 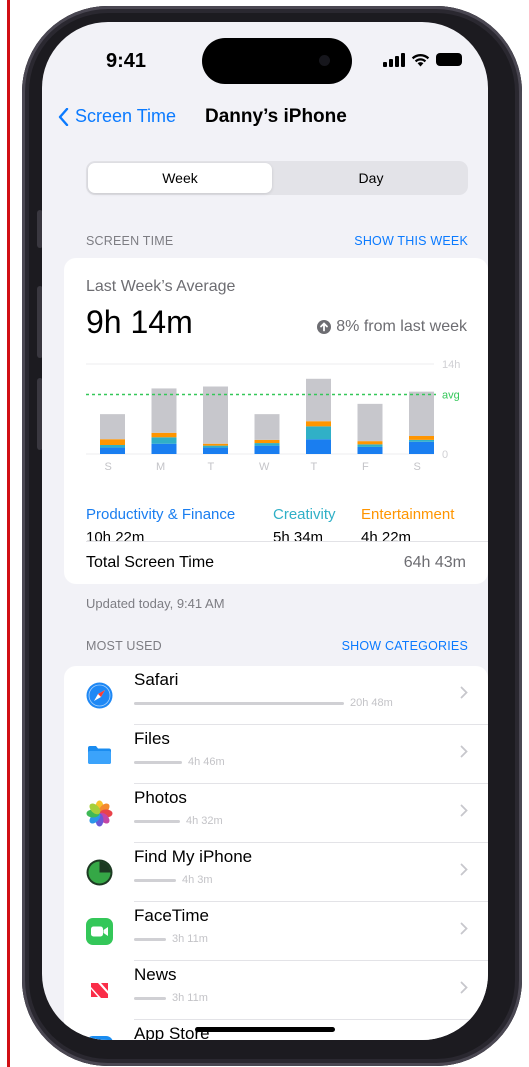 What do you see at coordinates (371, 178) in the screenshot?
I see `segment-day: Day` at bounding box center [371, 178].